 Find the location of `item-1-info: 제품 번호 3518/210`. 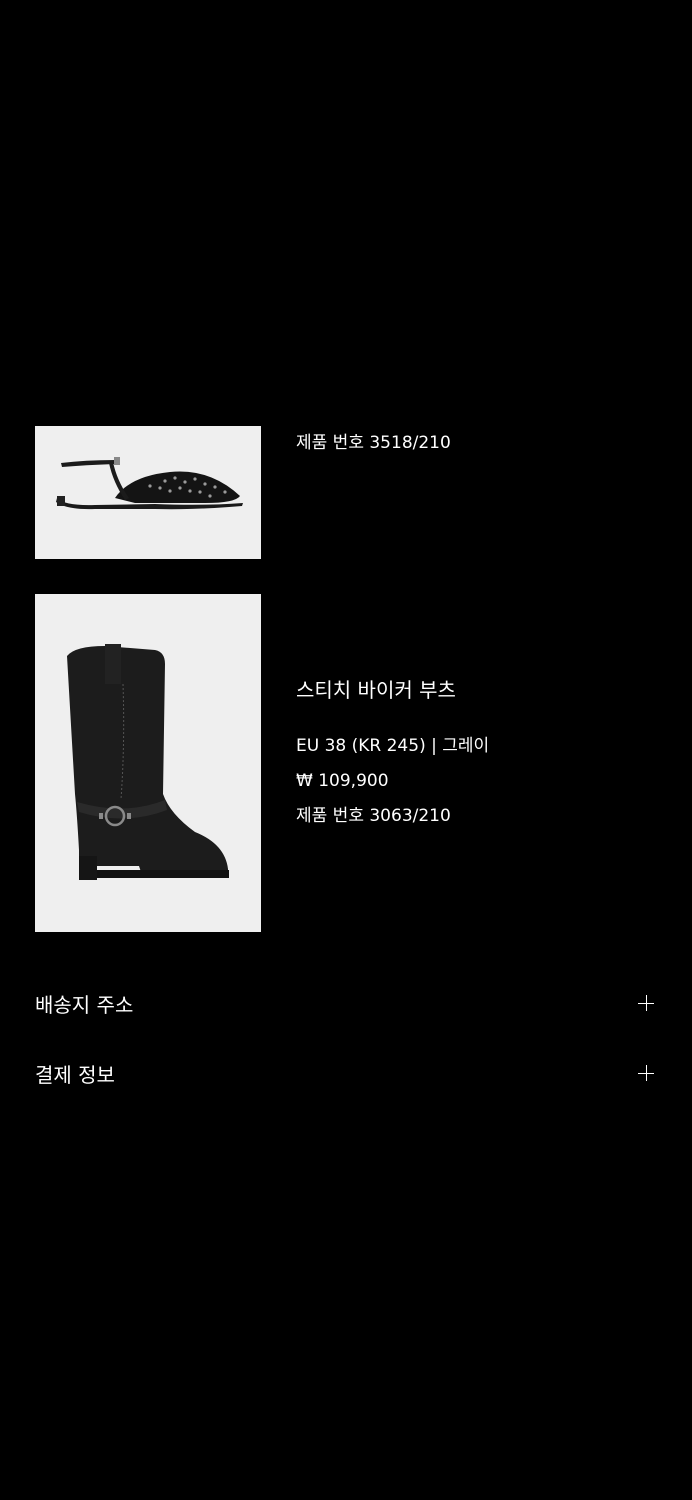

item-1-info: 제품 번호 3518/210 is located at coordinates (484, 443).